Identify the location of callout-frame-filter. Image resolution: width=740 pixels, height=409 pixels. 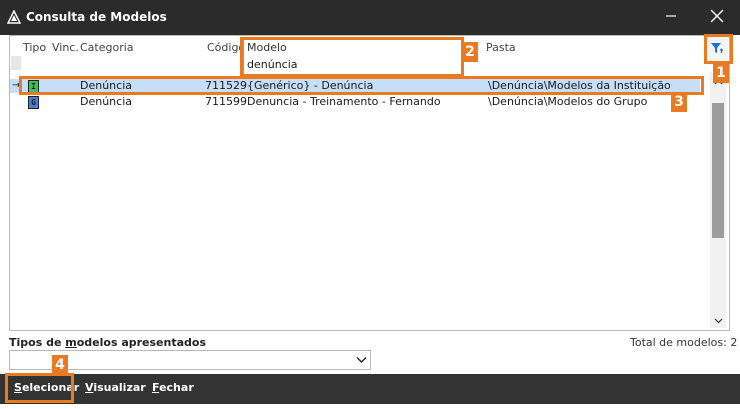
(718, 49).